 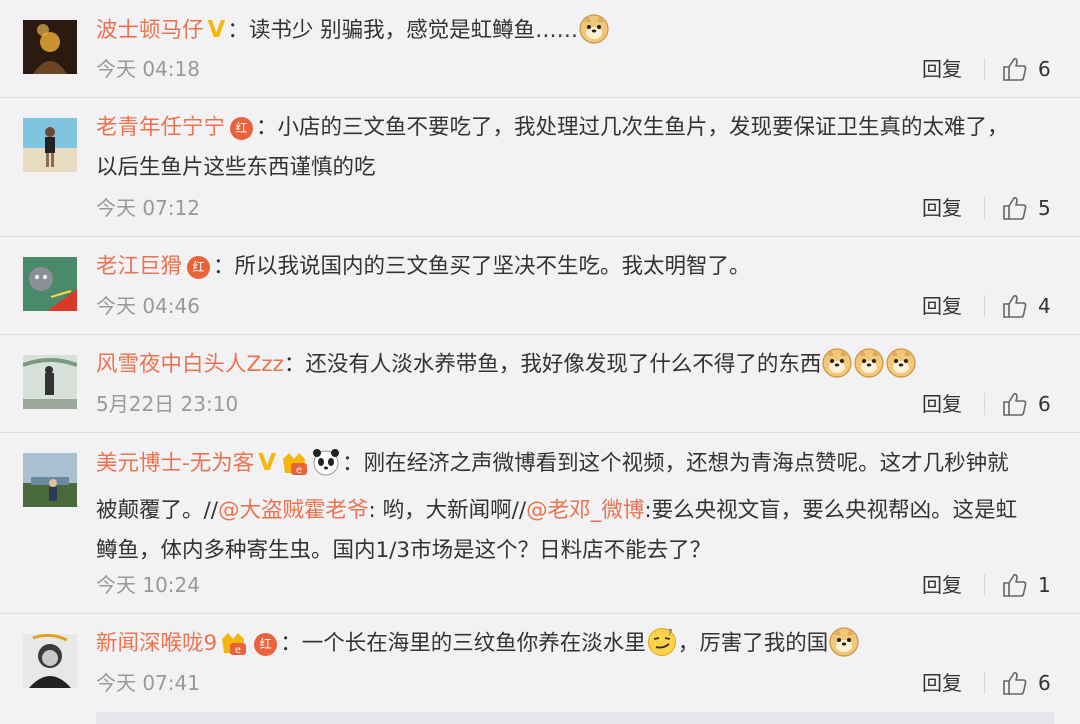 I want to click on like-count: 4, so click(x=1044, y=306).